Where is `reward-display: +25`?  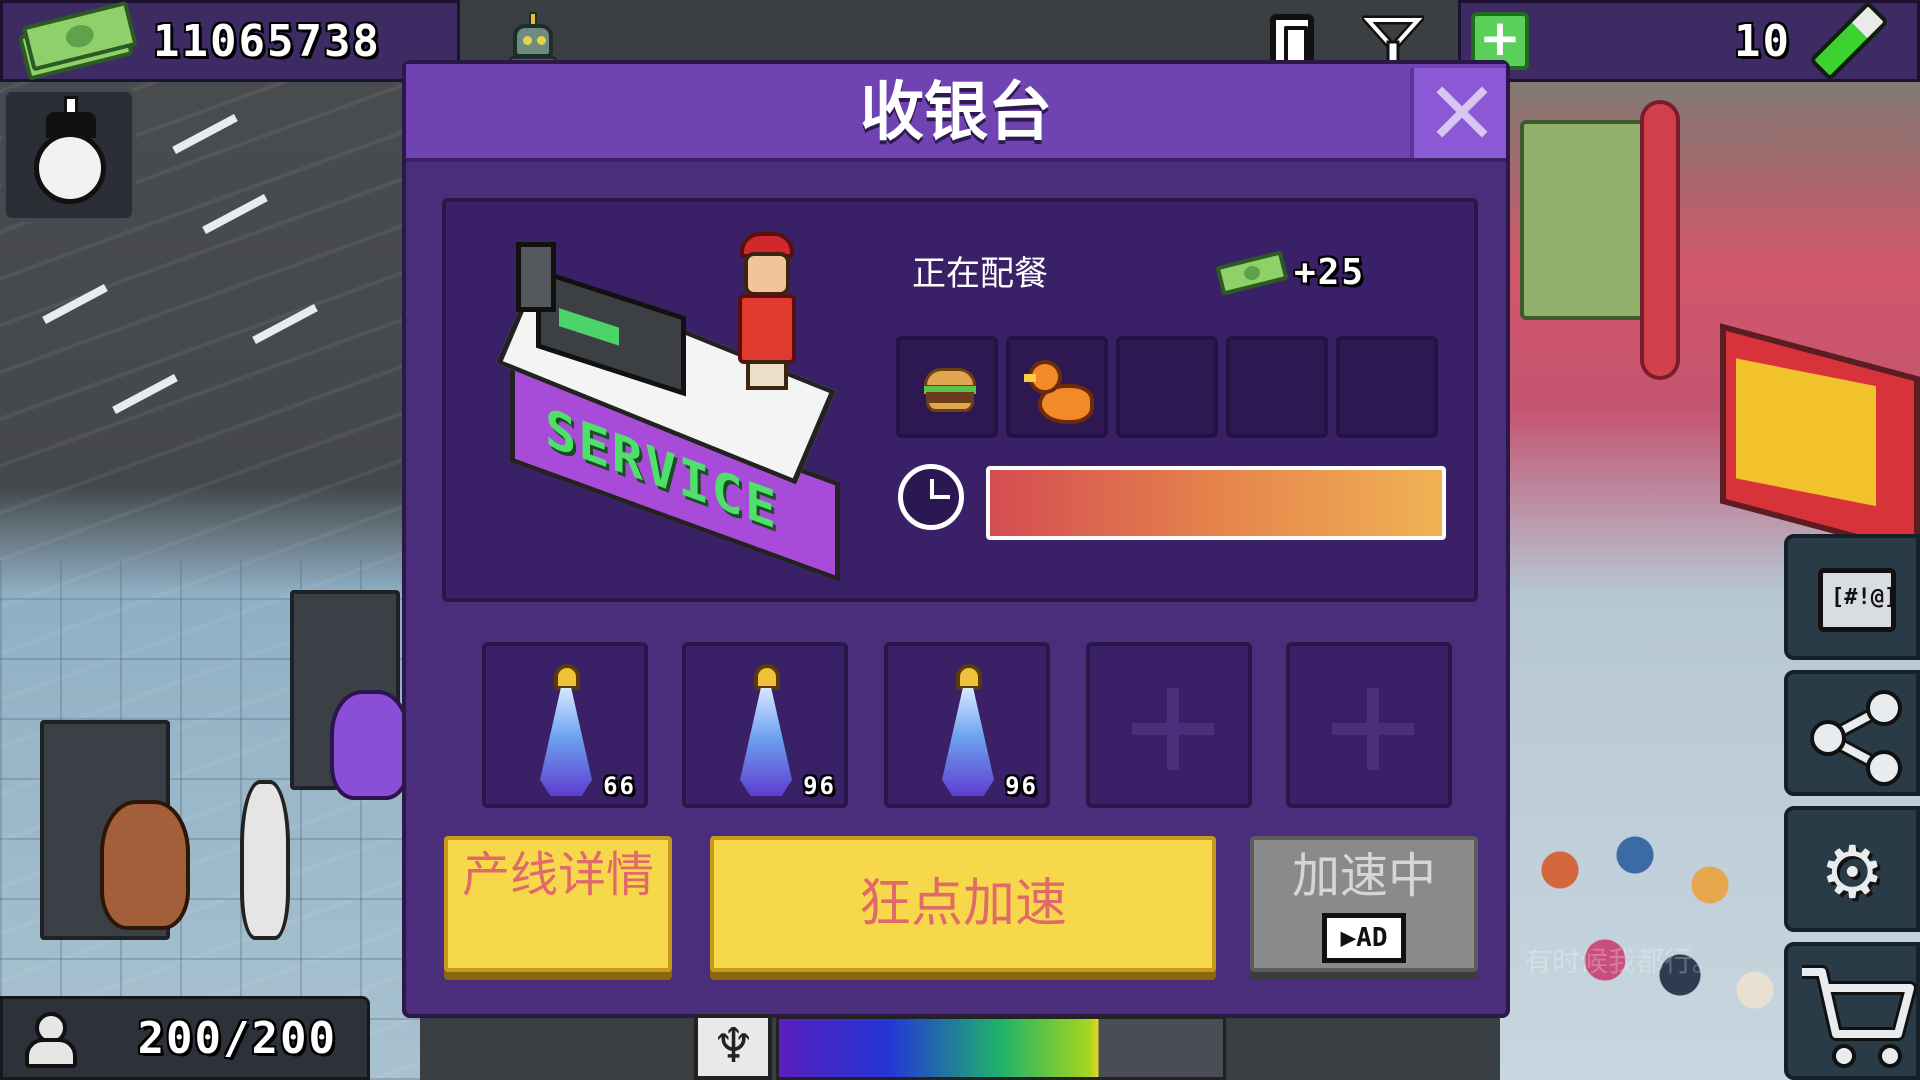 reward-display: +25 is located at coordinates (1290, 272).